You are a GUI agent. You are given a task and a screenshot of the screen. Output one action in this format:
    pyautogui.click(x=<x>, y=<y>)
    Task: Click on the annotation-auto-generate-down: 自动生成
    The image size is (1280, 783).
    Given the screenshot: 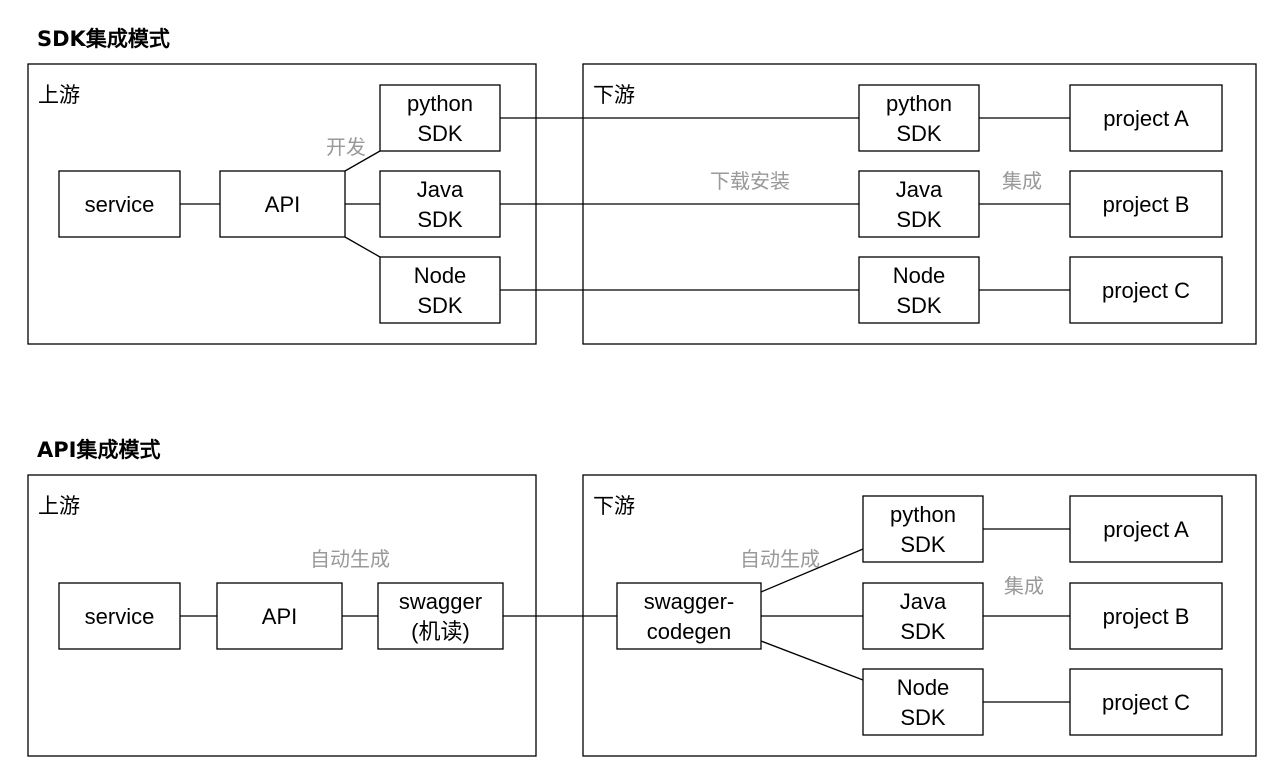 What is the action you would take?
    pyautogui.click(x=780, y=559)
    